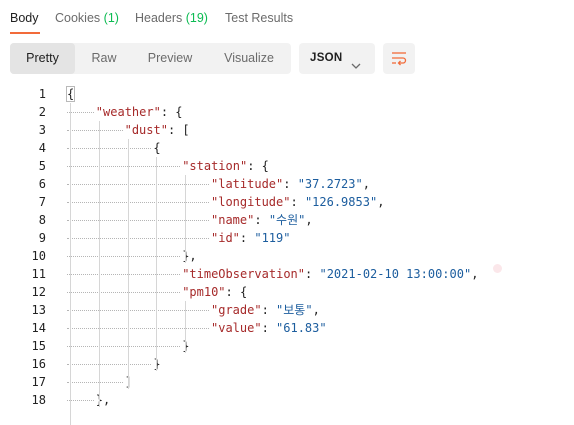 The image size is (574, 425). What do you see at coordinates (287, 94) in the screenshot?
I see `code-line: 1{` at bounding box center [287, 94].